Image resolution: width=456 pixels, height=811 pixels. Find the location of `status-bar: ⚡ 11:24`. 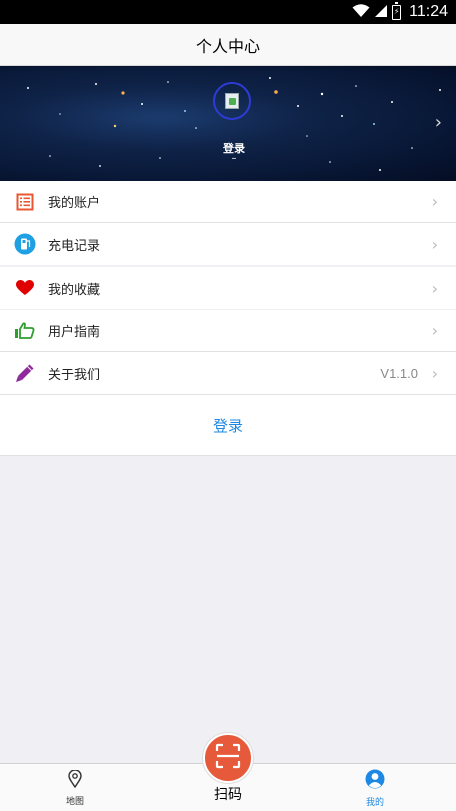

status-bar: ⚡ 11:24 is located at coordinates (228, 12).